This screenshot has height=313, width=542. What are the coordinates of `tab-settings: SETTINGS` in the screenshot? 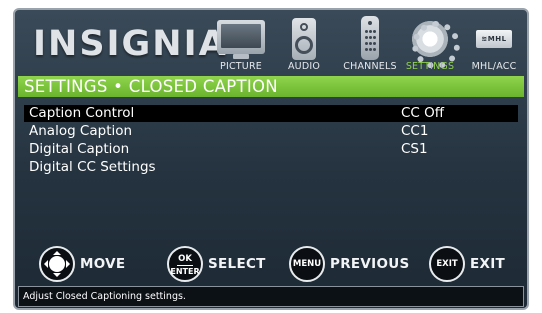 It's located at (431, 45).